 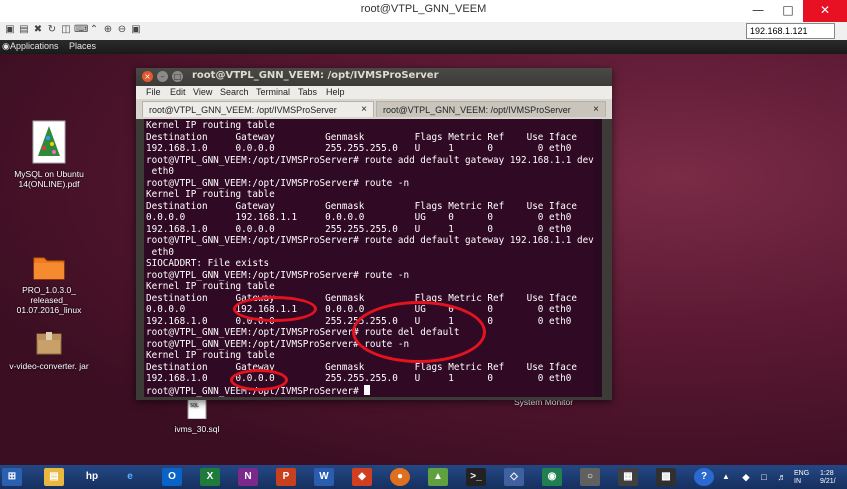 I want to click on terminal-scrollbar, so click(x=598, y=258).